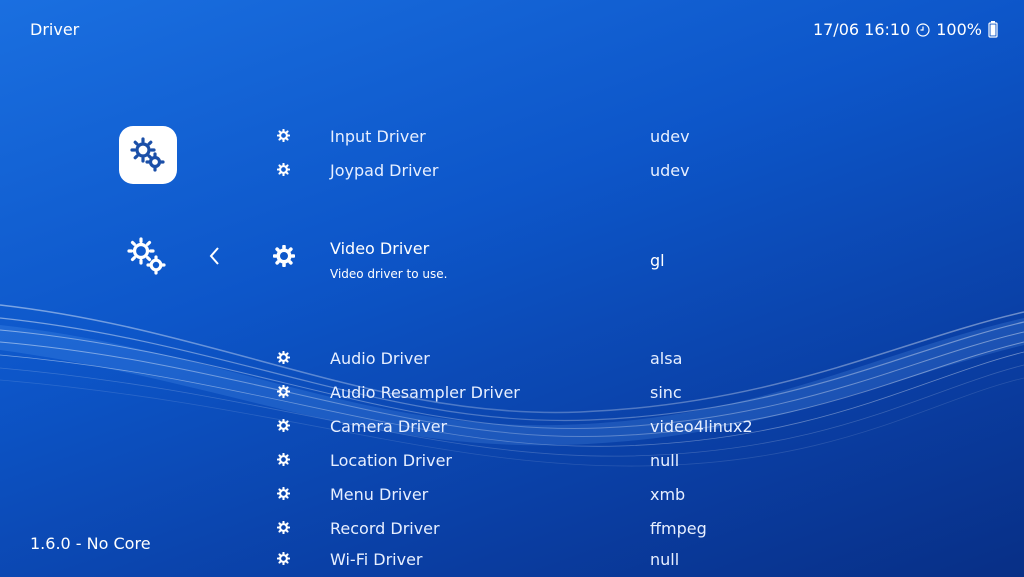 The image size is (1024, 577). What do you see at coordinates (512, 529) in the screenshot?
I see `menu-item-record-driver: Record Driver ffmpeg` at bounding box center [512, 529].